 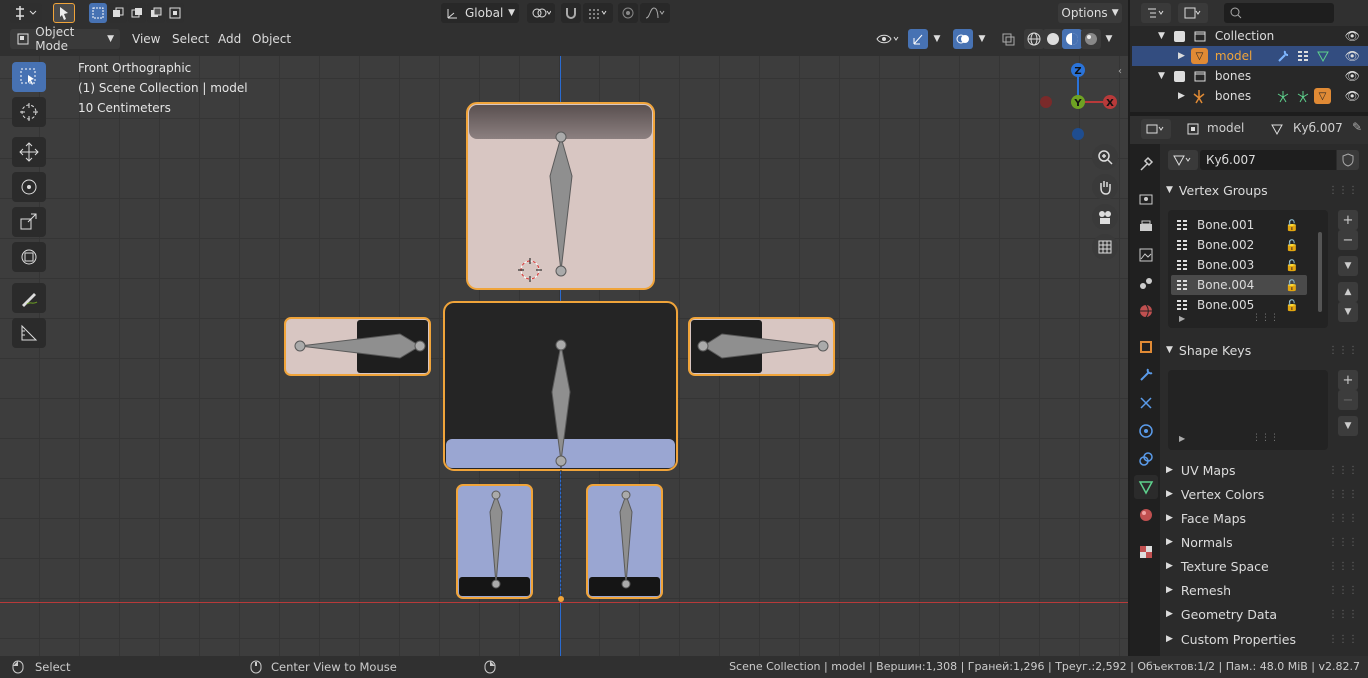 I want to click on navigation-gizmo: Z X Y, so click(x=1079, y=105).